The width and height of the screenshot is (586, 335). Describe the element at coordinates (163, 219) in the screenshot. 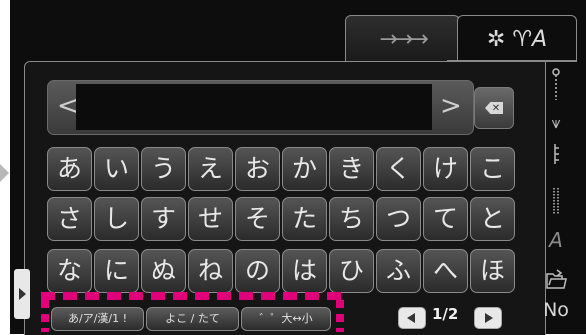

I see `key: す` at that location.